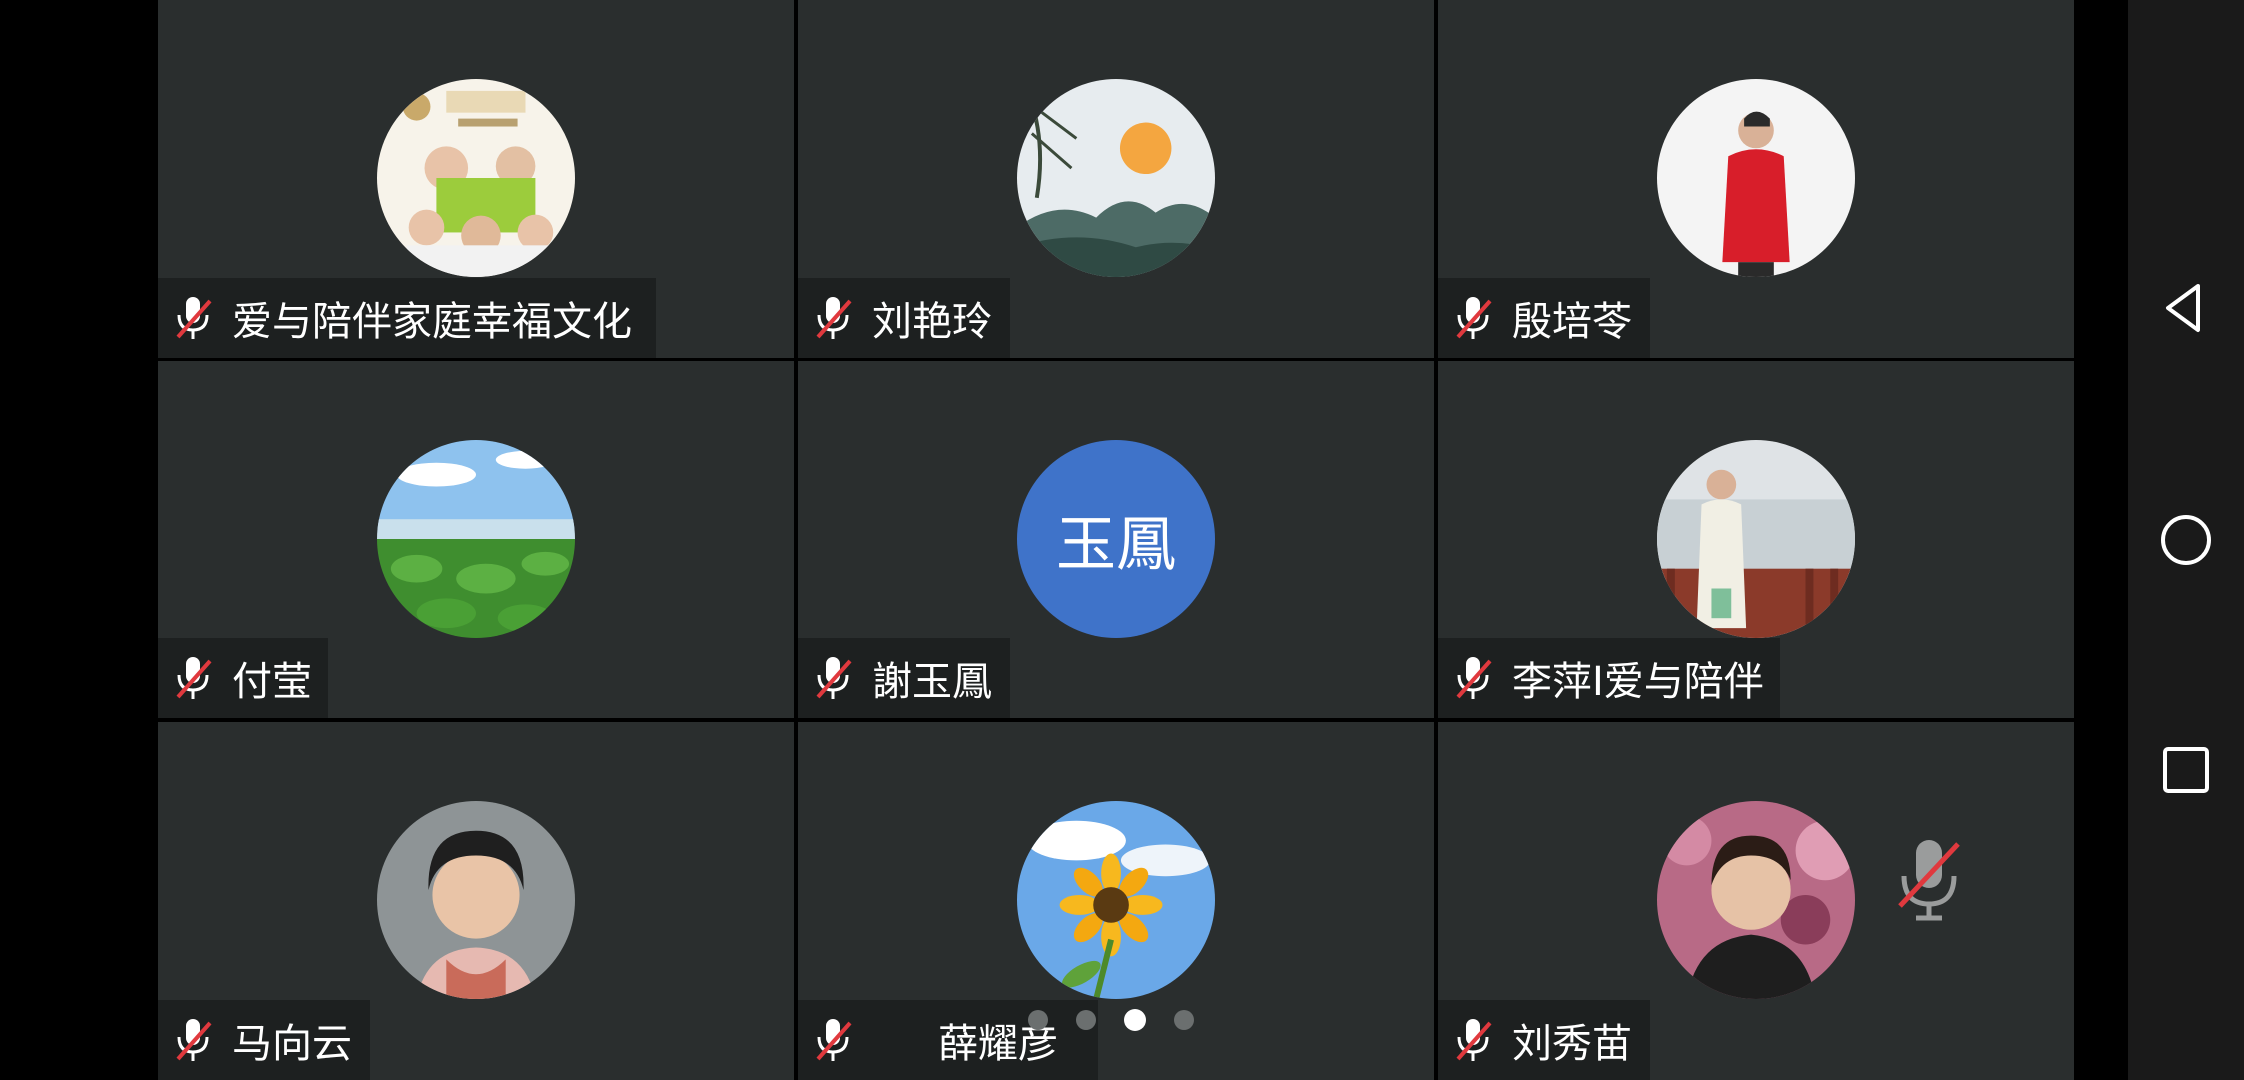 This screenshot has width=2244, height=1080. Describe the element at coordinates (932, 322) in the screenshot. I see `participant-name: 刘艳玲` at that location.